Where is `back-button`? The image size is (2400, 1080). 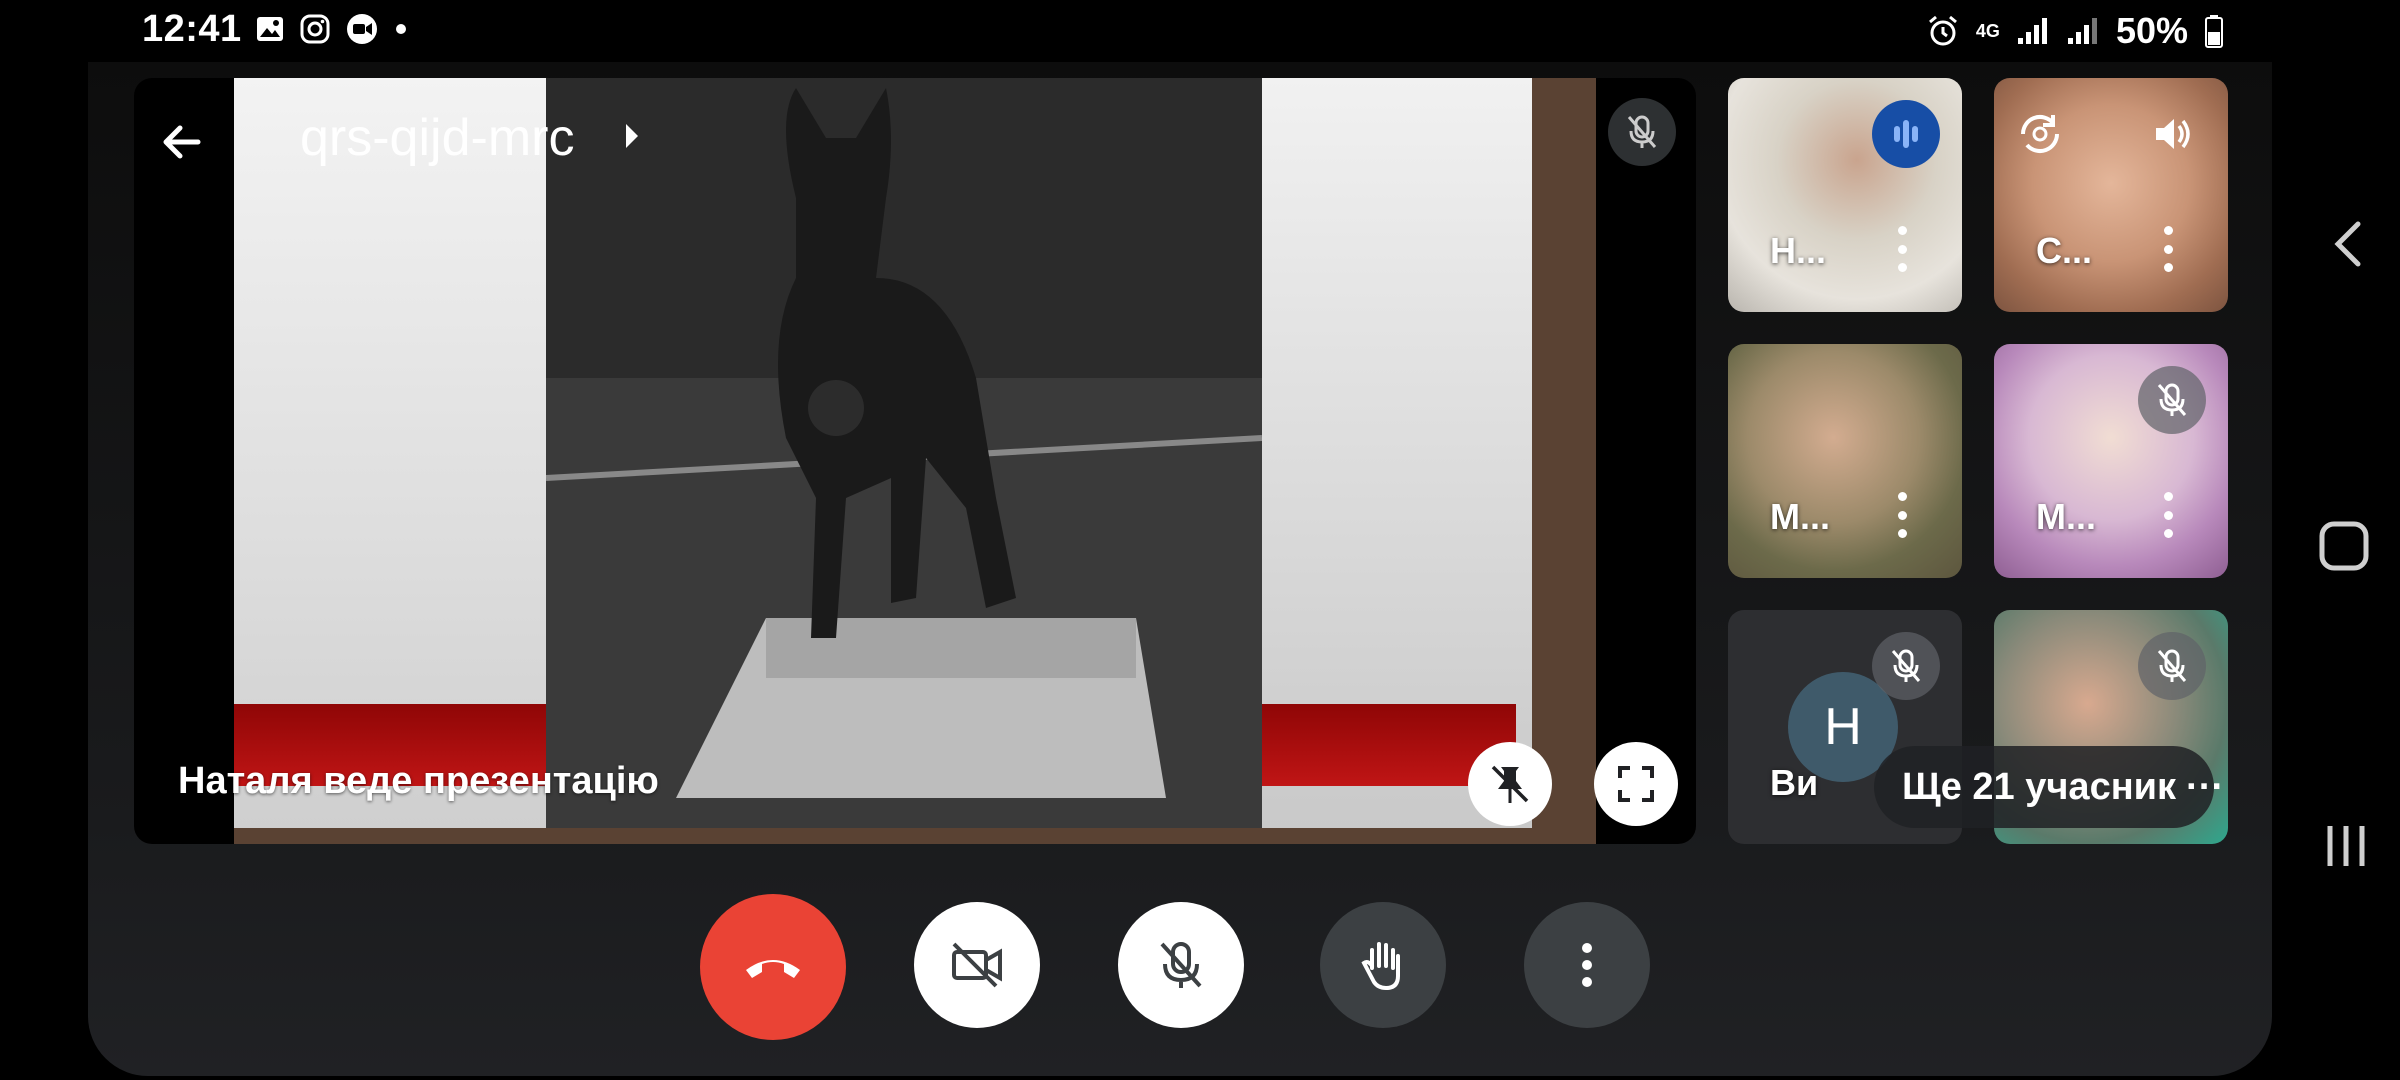 back-button is located at coordinates (182, 142).